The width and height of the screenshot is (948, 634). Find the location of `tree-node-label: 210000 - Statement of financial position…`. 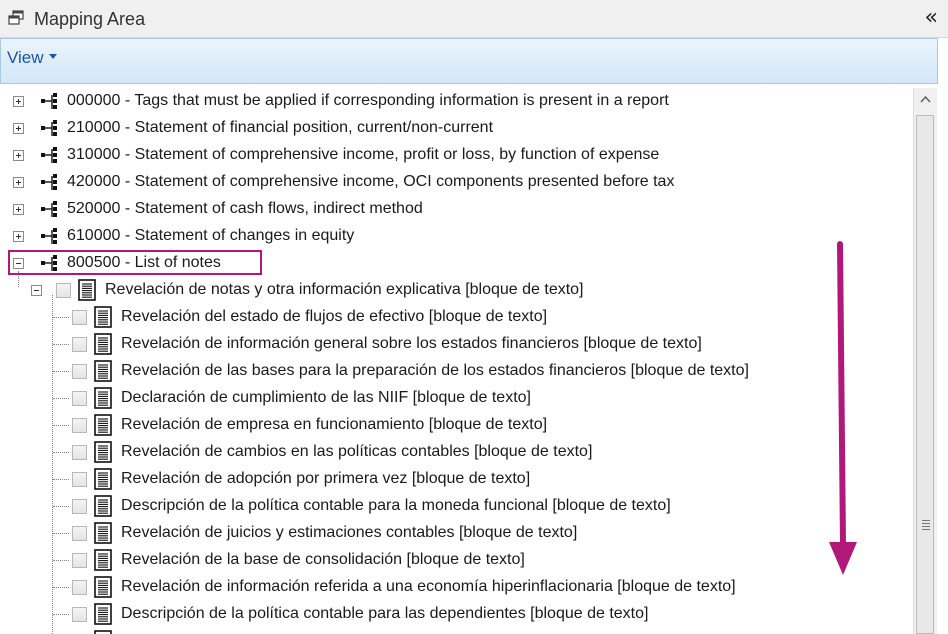

tree-node-label: 210000 - Statement of financial position… is located at coordinates (280, 127).